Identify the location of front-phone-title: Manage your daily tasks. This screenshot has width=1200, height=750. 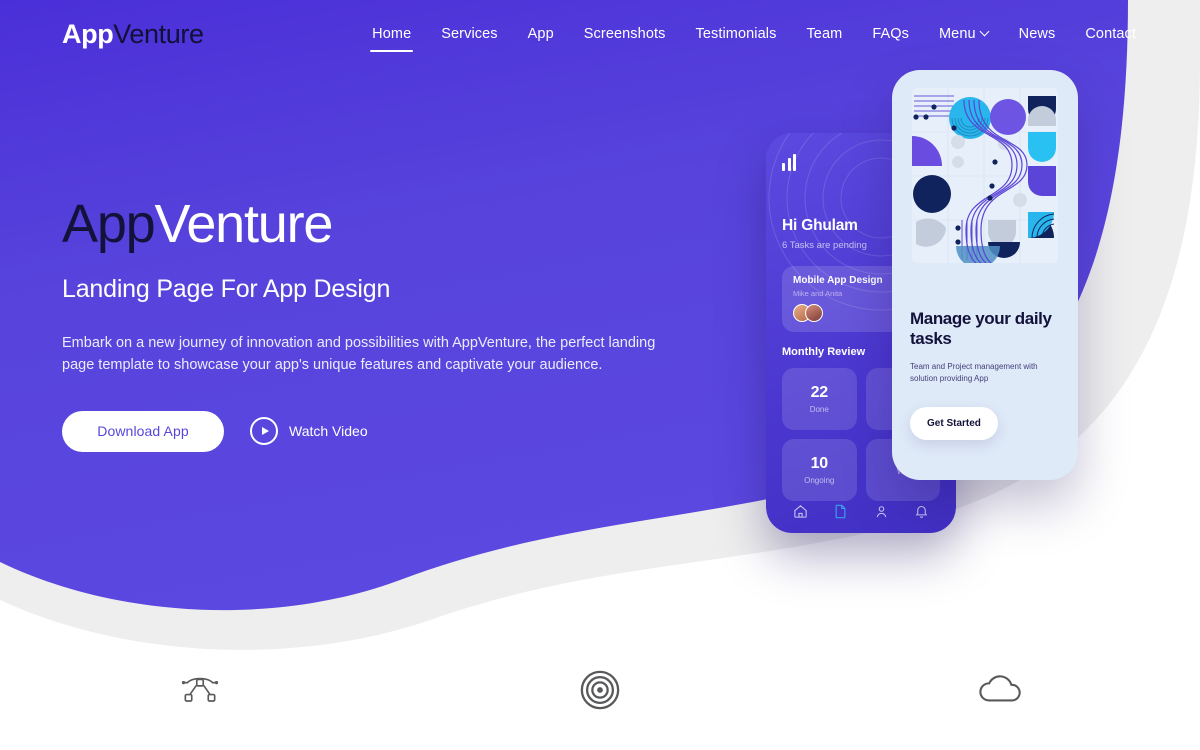
(981, 329).